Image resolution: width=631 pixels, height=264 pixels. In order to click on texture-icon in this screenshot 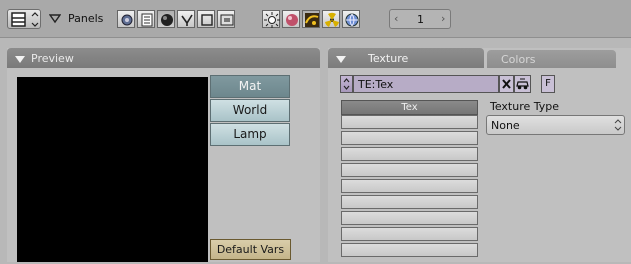, I will do `click(312, 20)`.